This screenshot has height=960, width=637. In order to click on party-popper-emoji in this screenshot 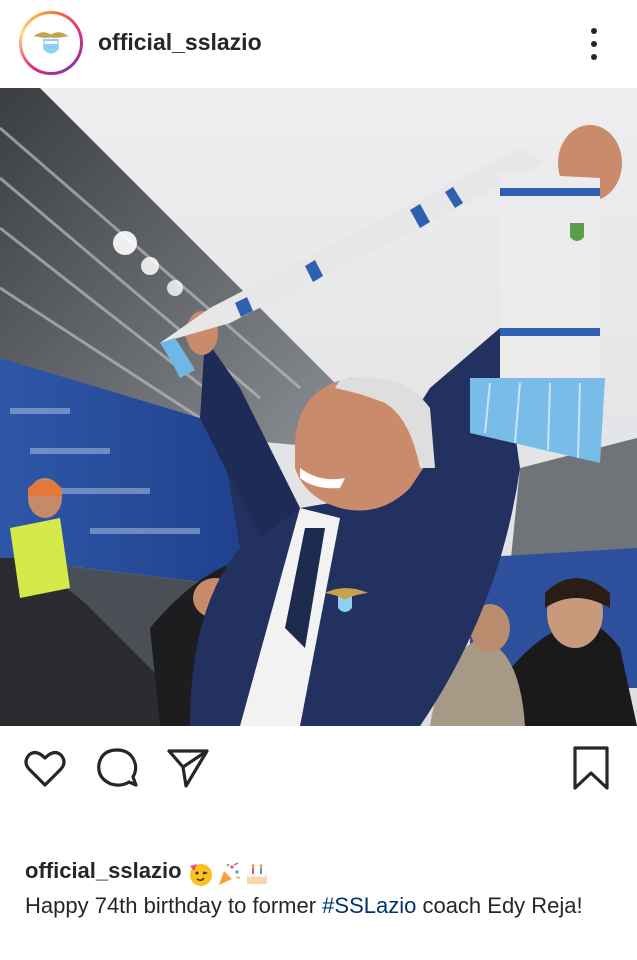, I will do `click(229, 874)`.